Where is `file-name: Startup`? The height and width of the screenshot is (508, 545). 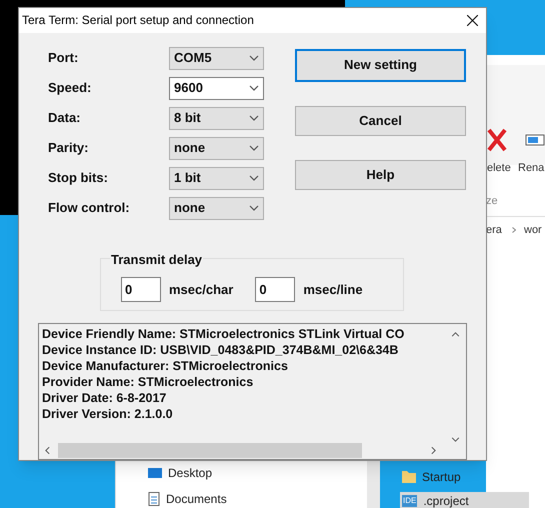 file-name: Startup is located at coordinates (441, 477).